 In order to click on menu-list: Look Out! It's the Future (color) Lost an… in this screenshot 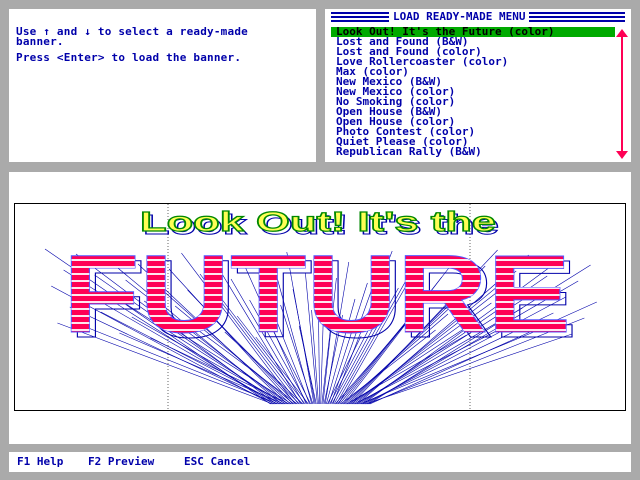, I will do `click(473, 91)`.